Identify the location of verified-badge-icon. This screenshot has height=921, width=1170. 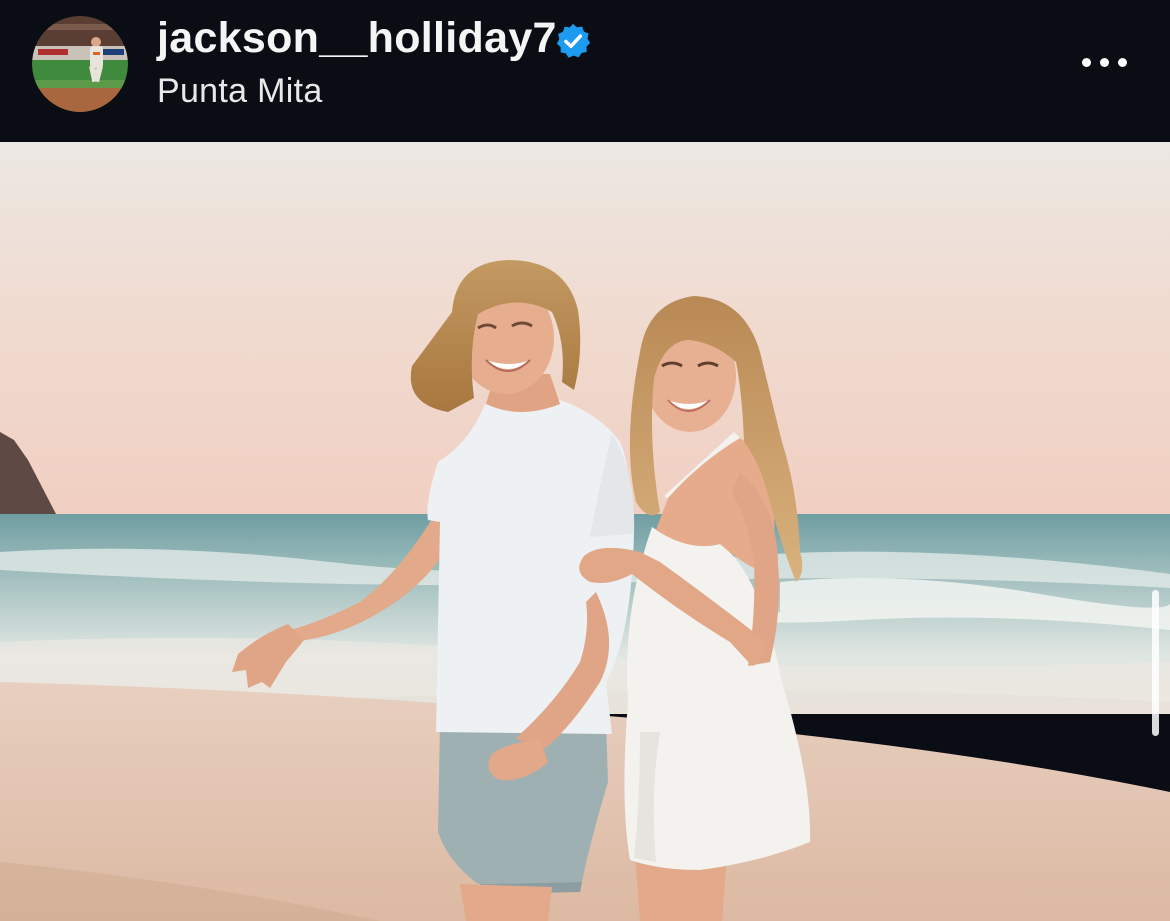
(573, 41).